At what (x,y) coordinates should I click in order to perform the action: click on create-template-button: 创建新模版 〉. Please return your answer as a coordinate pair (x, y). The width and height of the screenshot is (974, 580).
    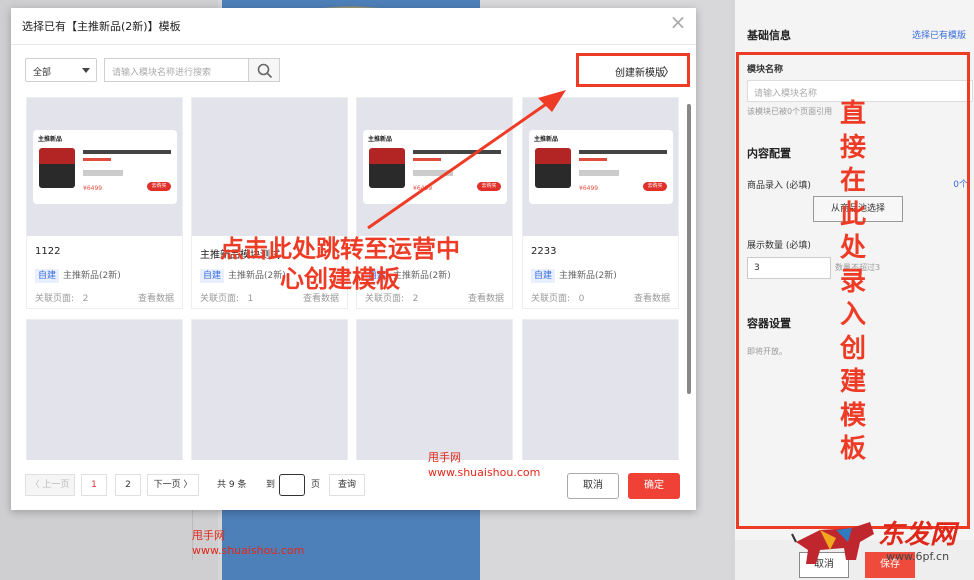
    Looking at the image, I should click on (633, 70).